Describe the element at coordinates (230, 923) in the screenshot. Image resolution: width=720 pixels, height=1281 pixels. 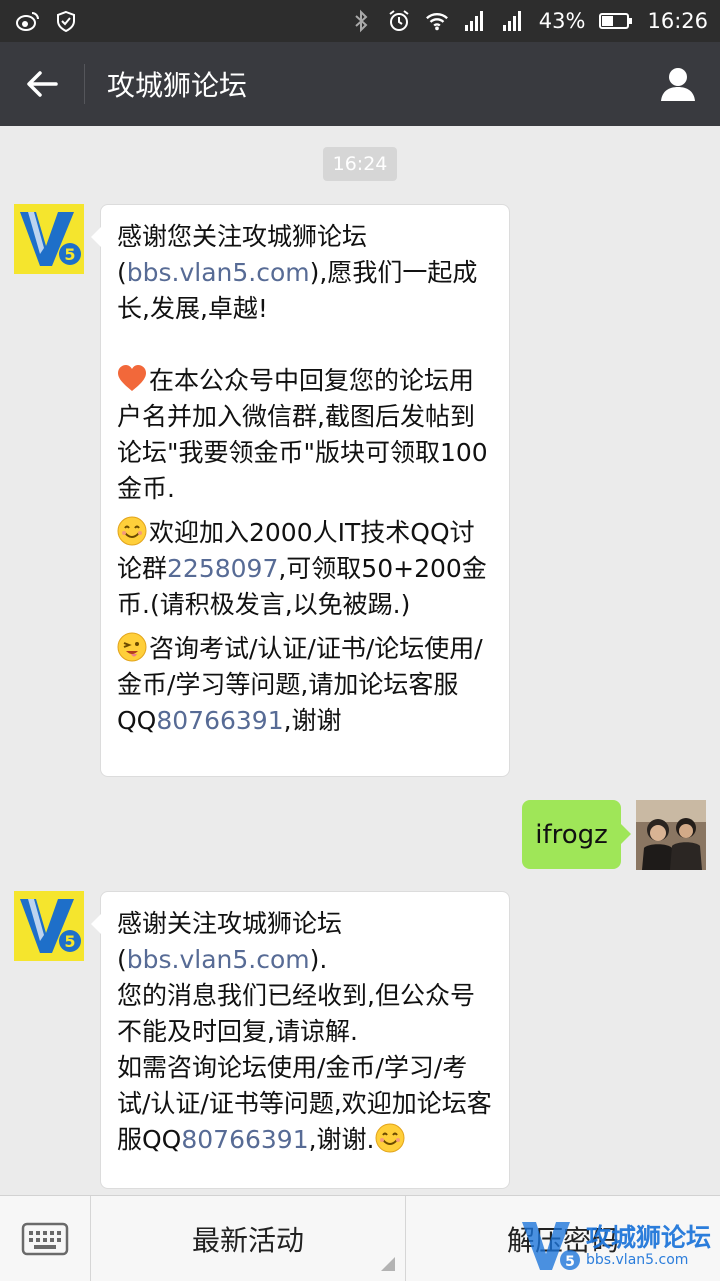
I see `message-text: 感谢关注攻城狮论坛` at that location.